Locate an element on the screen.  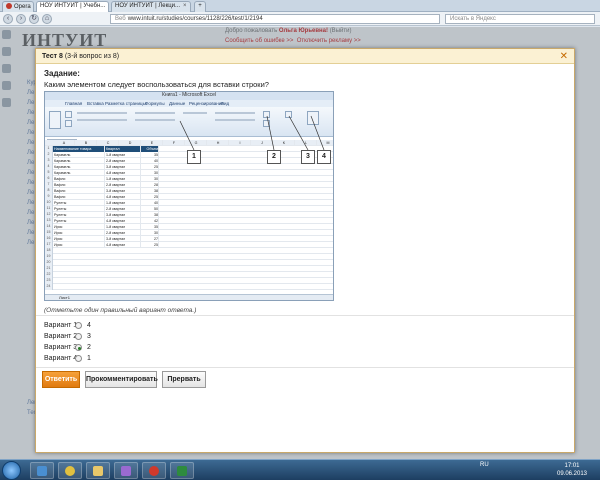
chrome-icon is located at coordinates (70, 470).